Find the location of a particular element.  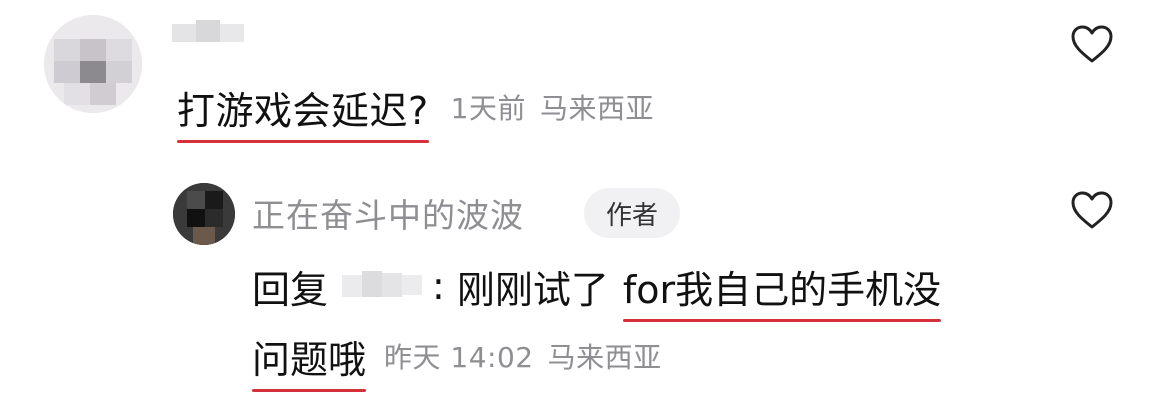

author-badge: 作者 is located at coordinates (632, 213).